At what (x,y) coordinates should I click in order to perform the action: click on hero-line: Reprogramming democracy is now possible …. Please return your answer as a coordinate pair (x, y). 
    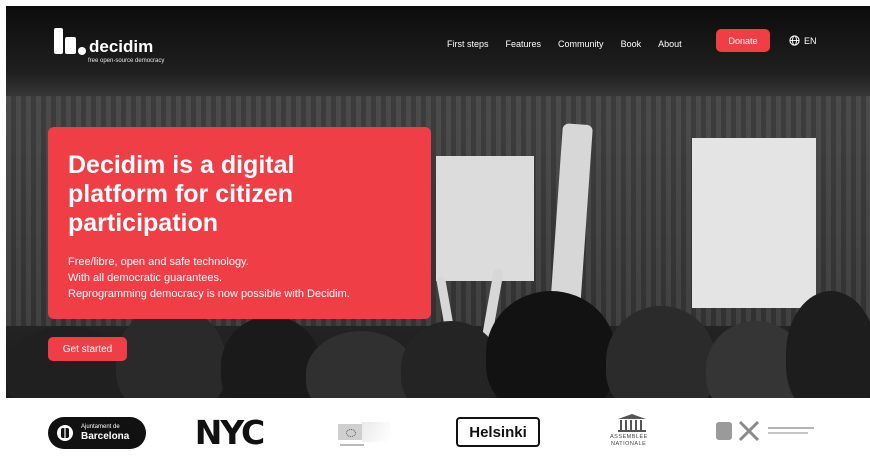
    Looking at the image, I should click on (209, 294).